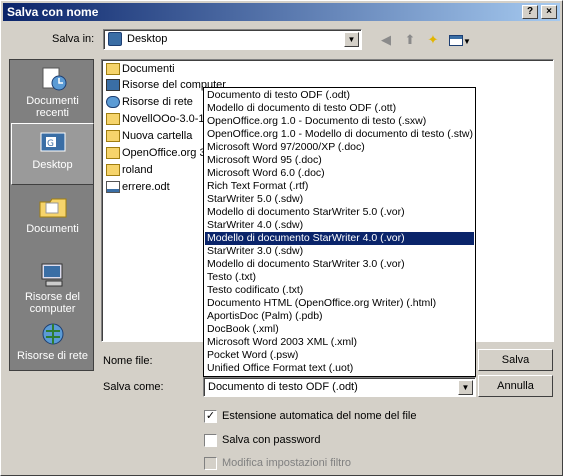 The height and width of the screenshot is (476, 563). What do you see at coordinates (386, 40) in the screenshot?
I see `back-icon: ◀` at bounding box center [386, 40].